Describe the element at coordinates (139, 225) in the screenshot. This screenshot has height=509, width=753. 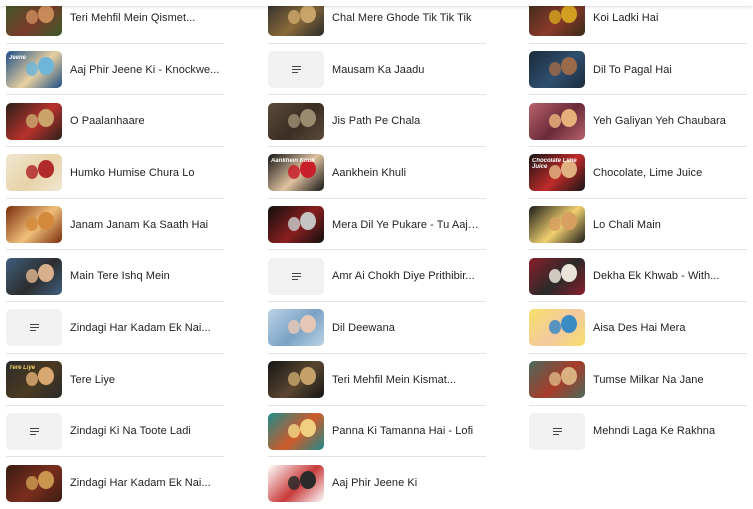
I see `song-title: Janam Janam Ka Saath Hai` at that location.